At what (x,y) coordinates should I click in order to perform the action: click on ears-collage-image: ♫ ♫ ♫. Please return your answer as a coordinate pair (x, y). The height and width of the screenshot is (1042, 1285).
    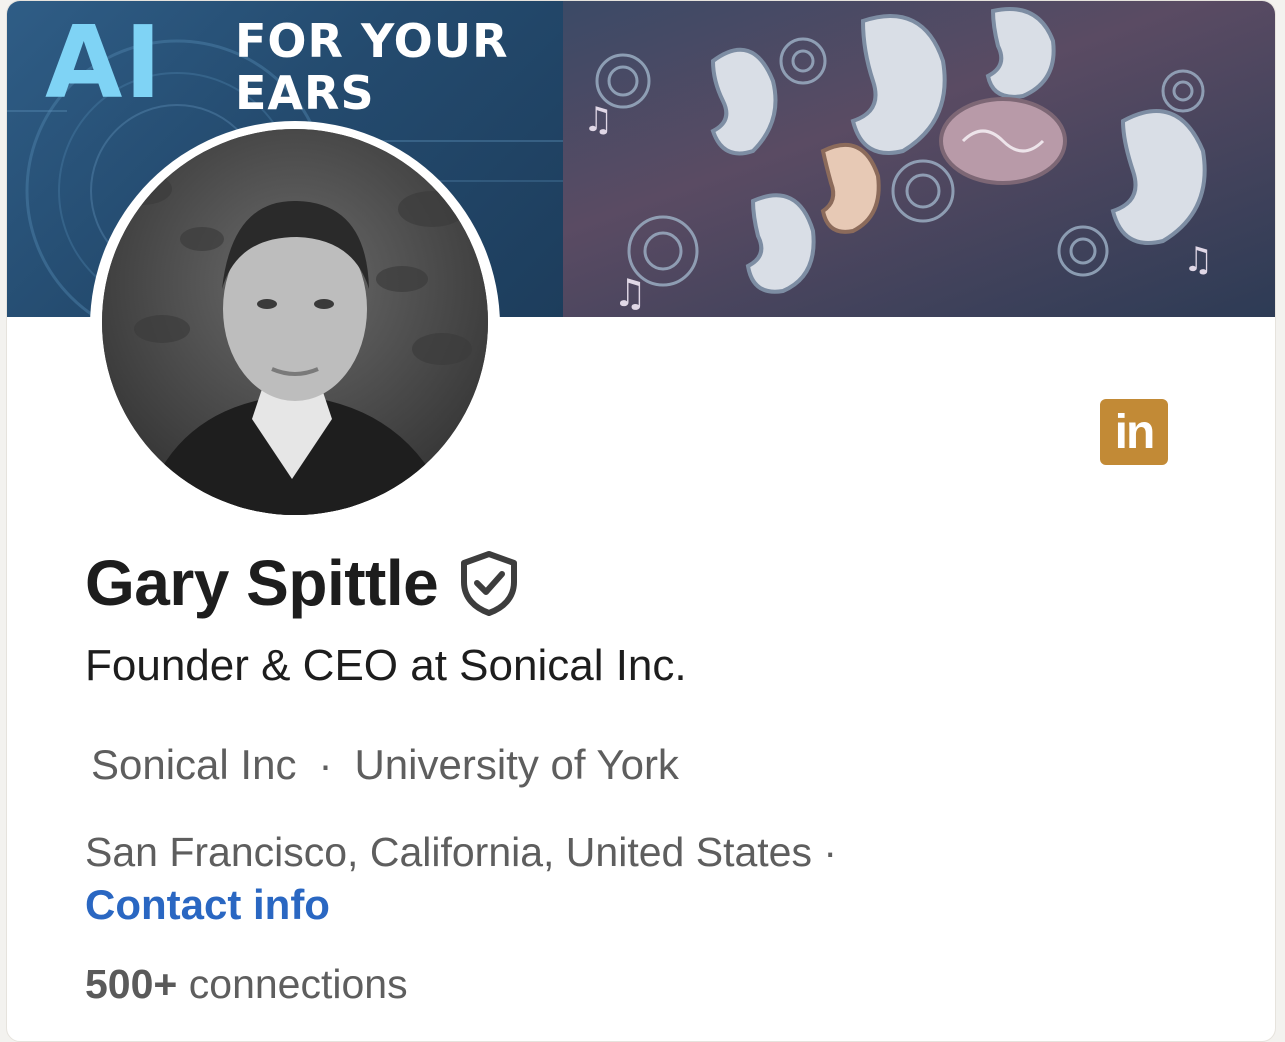
    Looking at the image, I should click on (898, 161).